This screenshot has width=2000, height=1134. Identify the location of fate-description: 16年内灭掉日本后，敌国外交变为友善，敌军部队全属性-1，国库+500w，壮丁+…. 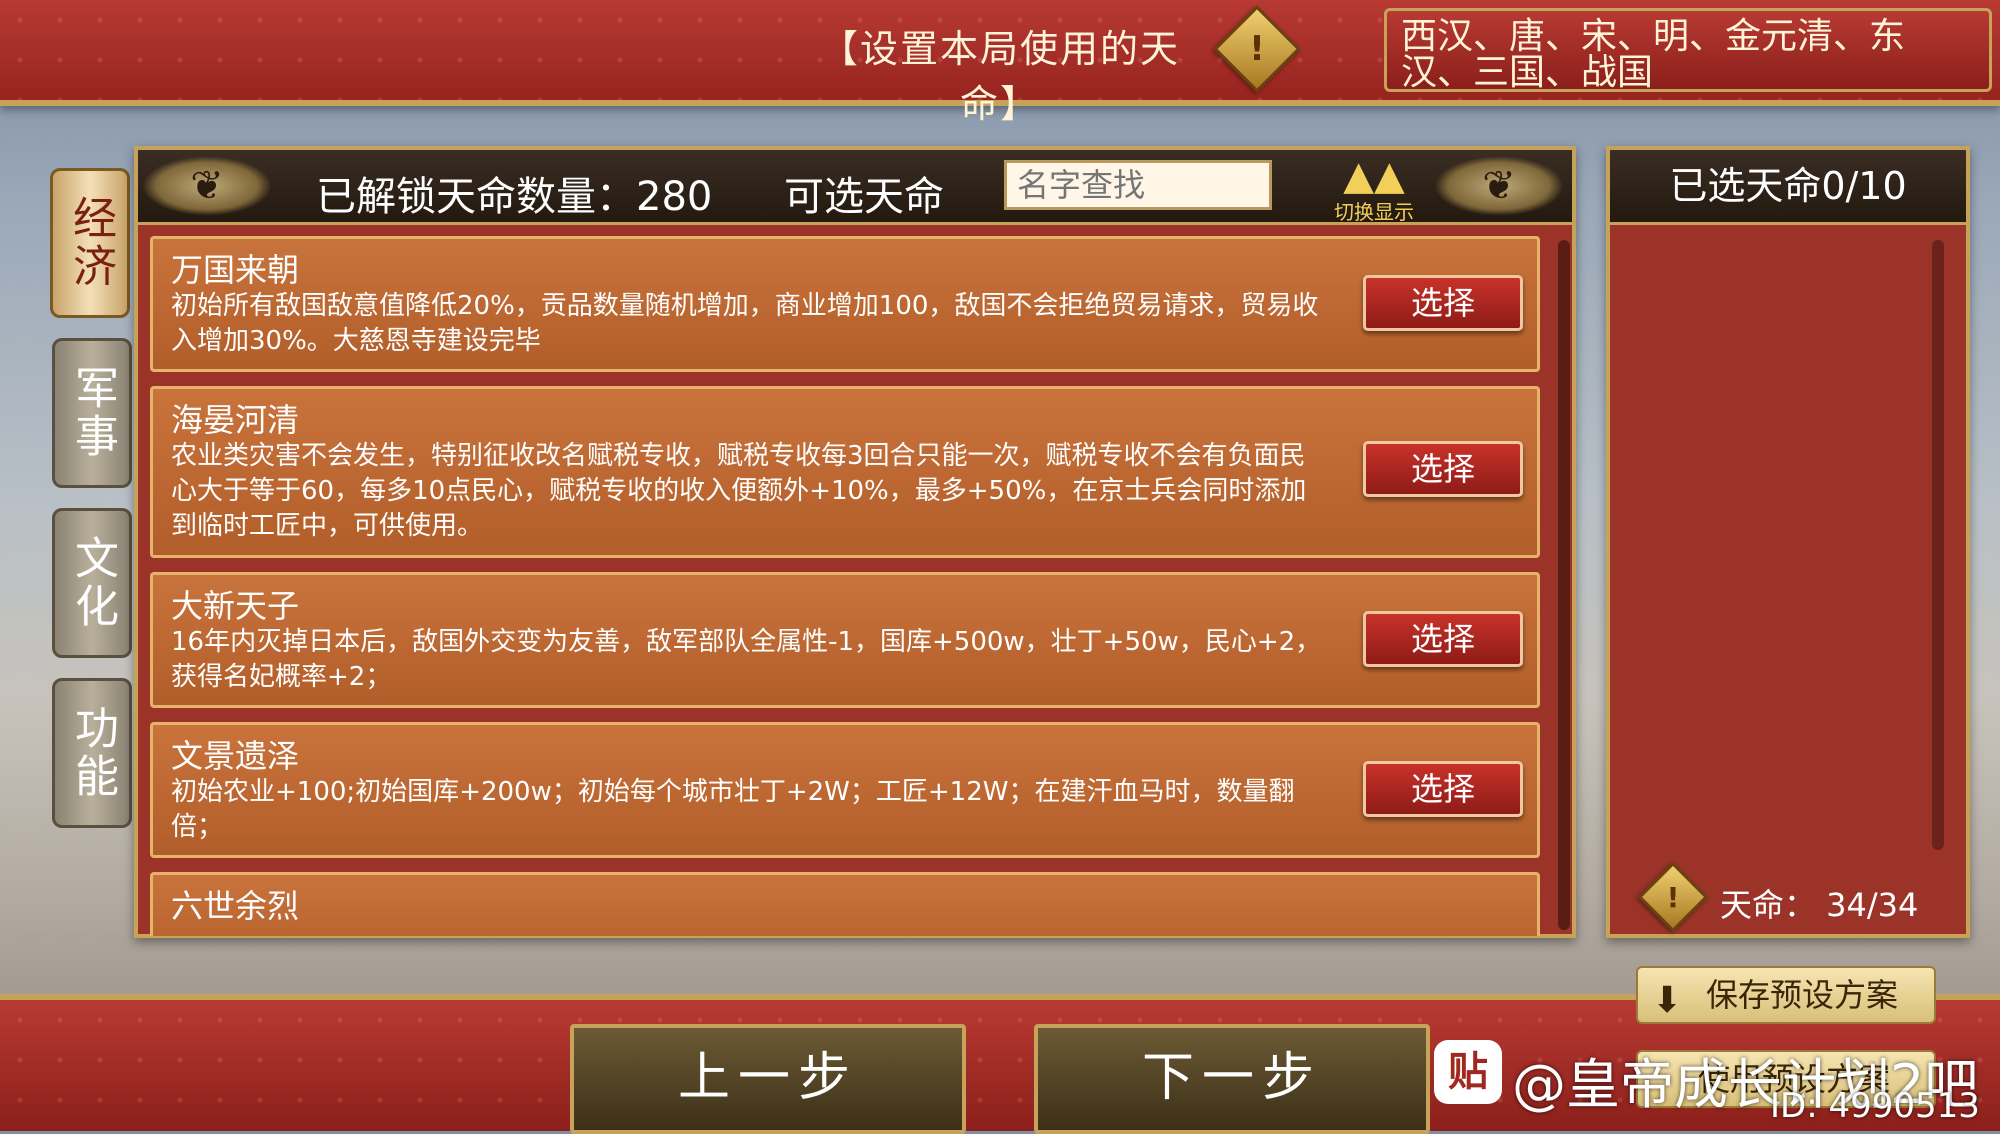
(746, 659).